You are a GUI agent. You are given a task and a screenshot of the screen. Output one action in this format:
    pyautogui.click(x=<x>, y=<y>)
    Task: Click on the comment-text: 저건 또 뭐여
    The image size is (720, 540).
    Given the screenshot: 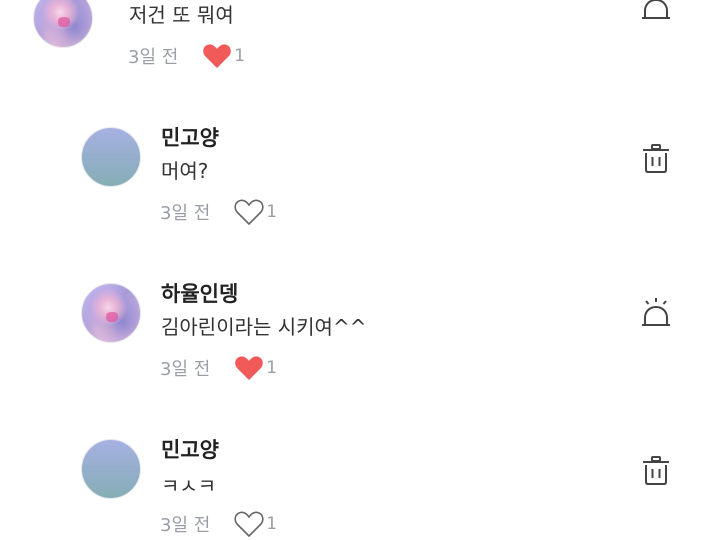 What is the action you would take?
    pyautogui.click(x=181, y=15)
    